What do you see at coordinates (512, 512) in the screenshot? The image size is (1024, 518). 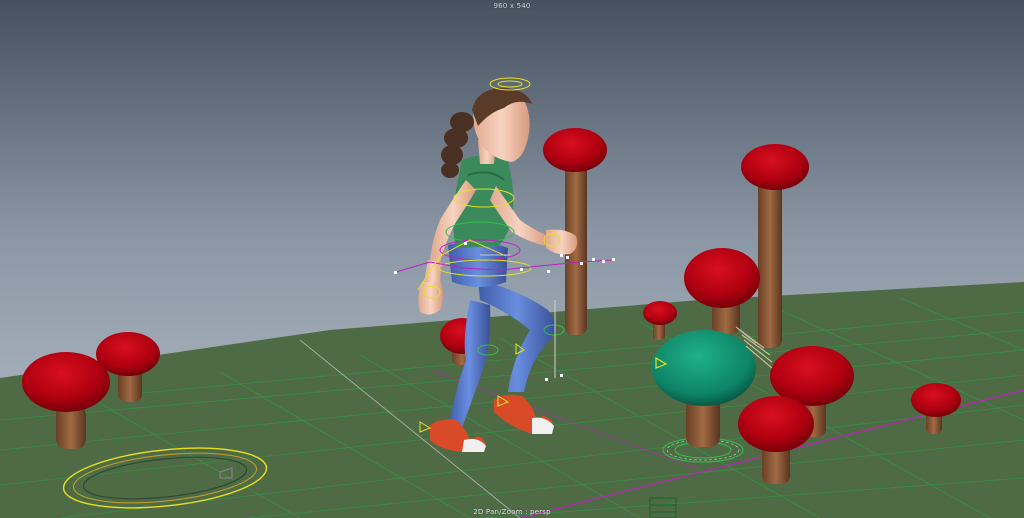 I see `camera-name-label: 2D Pan/Zoom : persp` at bounding box center [512, 512].